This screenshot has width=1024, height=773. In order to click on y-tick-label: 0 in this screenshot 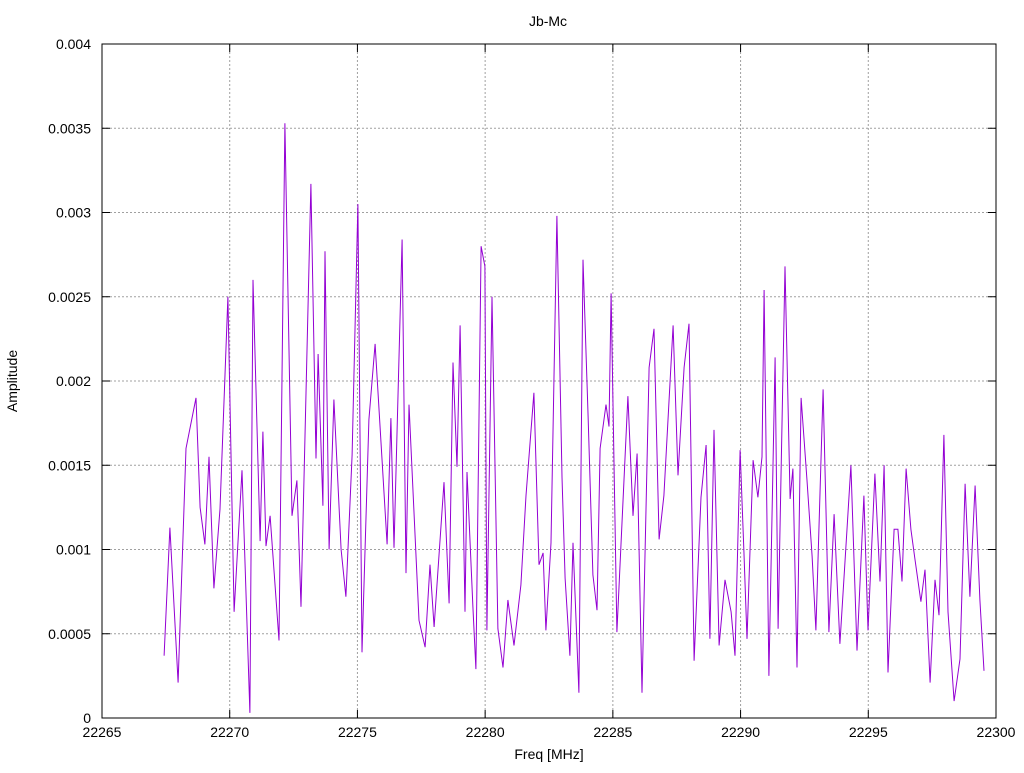, I will do `click(87, 718)`.